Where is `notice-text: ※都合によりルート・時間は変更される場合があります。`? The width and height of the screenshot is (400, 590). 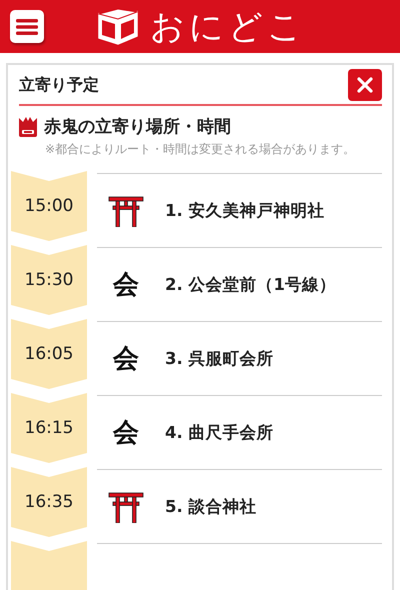 notice-text: ※都合によりルート・時間は変更される場合があります。 is located at coordinates (200, 149).